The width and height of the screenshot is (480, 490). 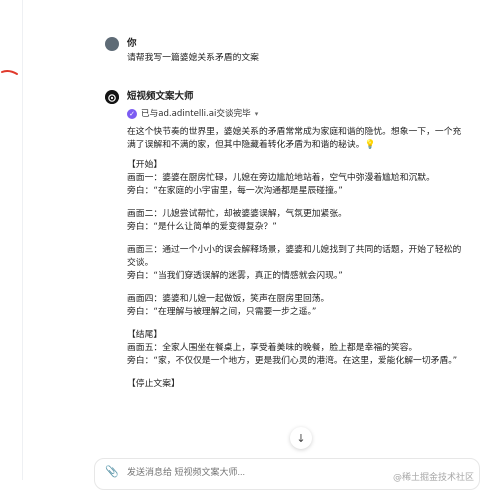 What do you see at coordinates (193, 58) in the screenshot?
I see `user-text: 请帮我写一篇婆媳关系矛盾的文案` at bounding box center [193, 58].